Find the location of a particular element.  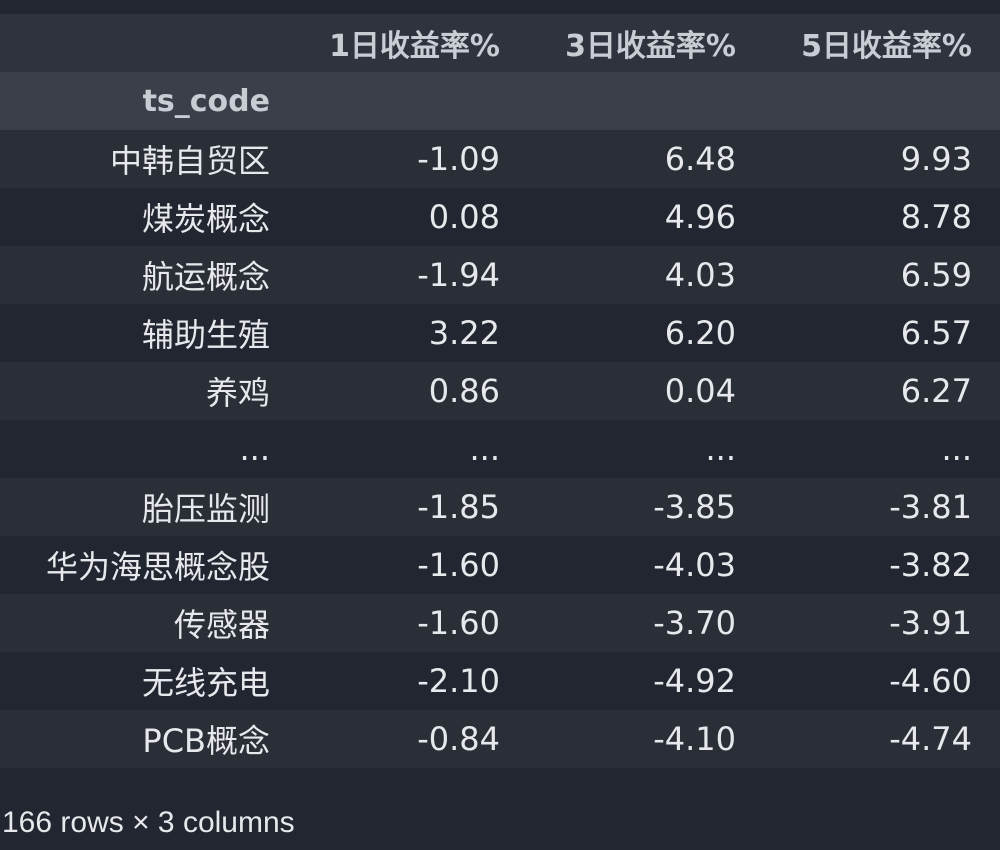

table-cell: 6.20 is located at coordinates (618, 333).